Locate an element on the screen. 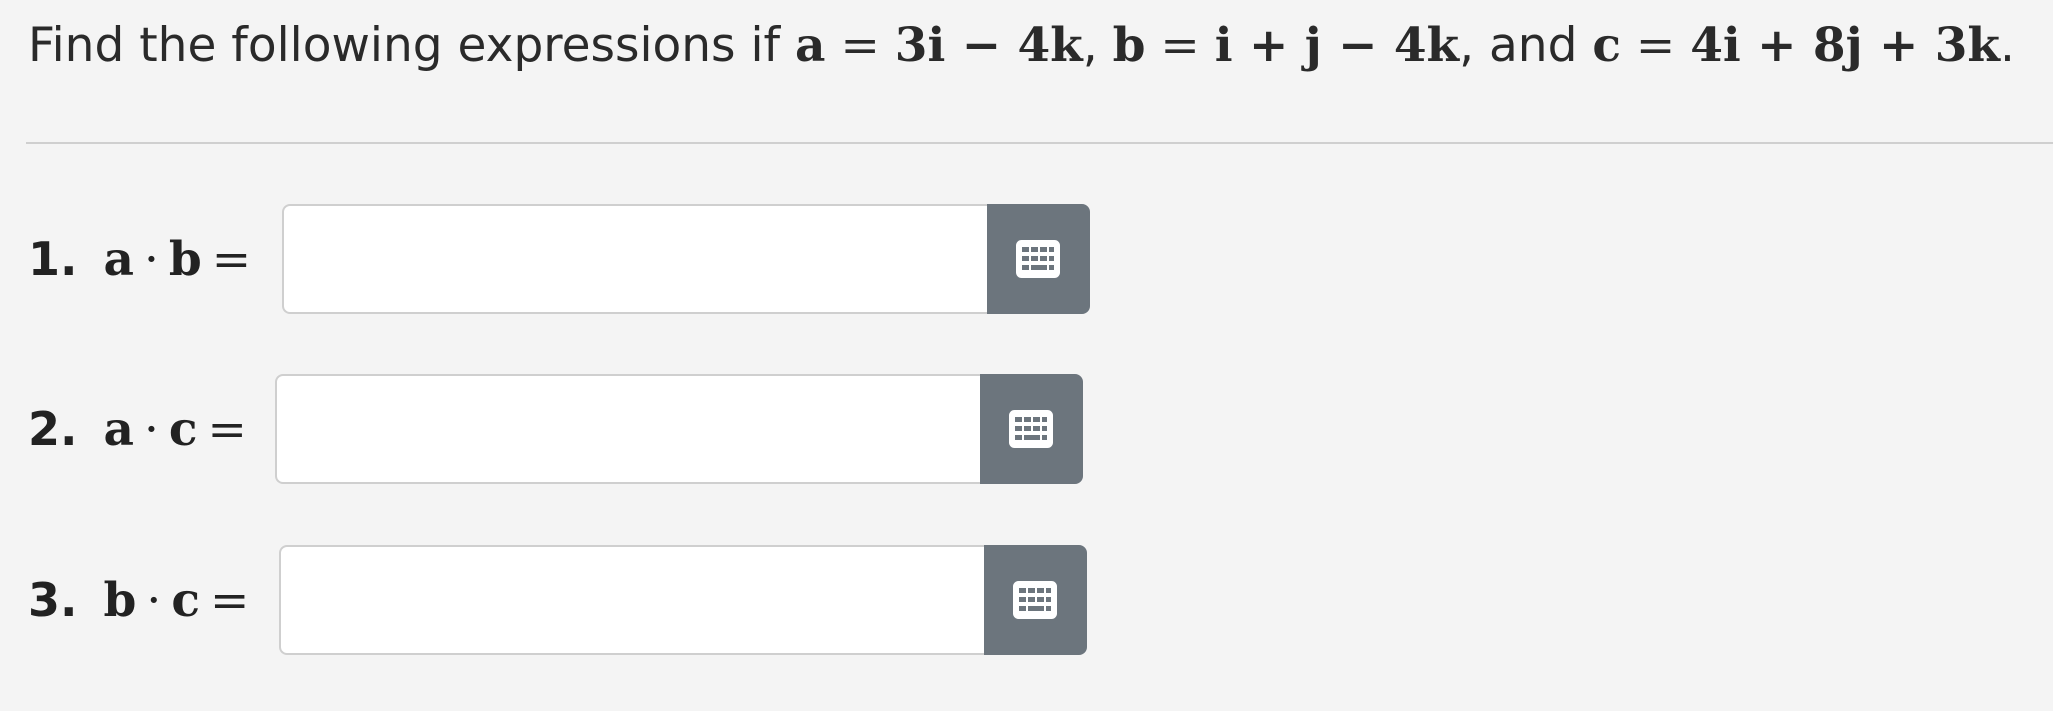 This screenshot has width=2053, height=711. question-expression: a · b = is located at coordinates (182, 259).